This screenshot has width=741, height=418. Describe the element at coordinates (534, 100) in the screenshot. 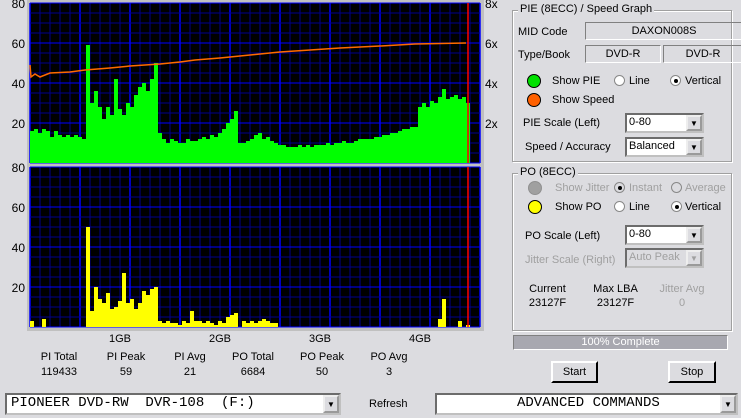

I see `show-speed-toggle` at that location.